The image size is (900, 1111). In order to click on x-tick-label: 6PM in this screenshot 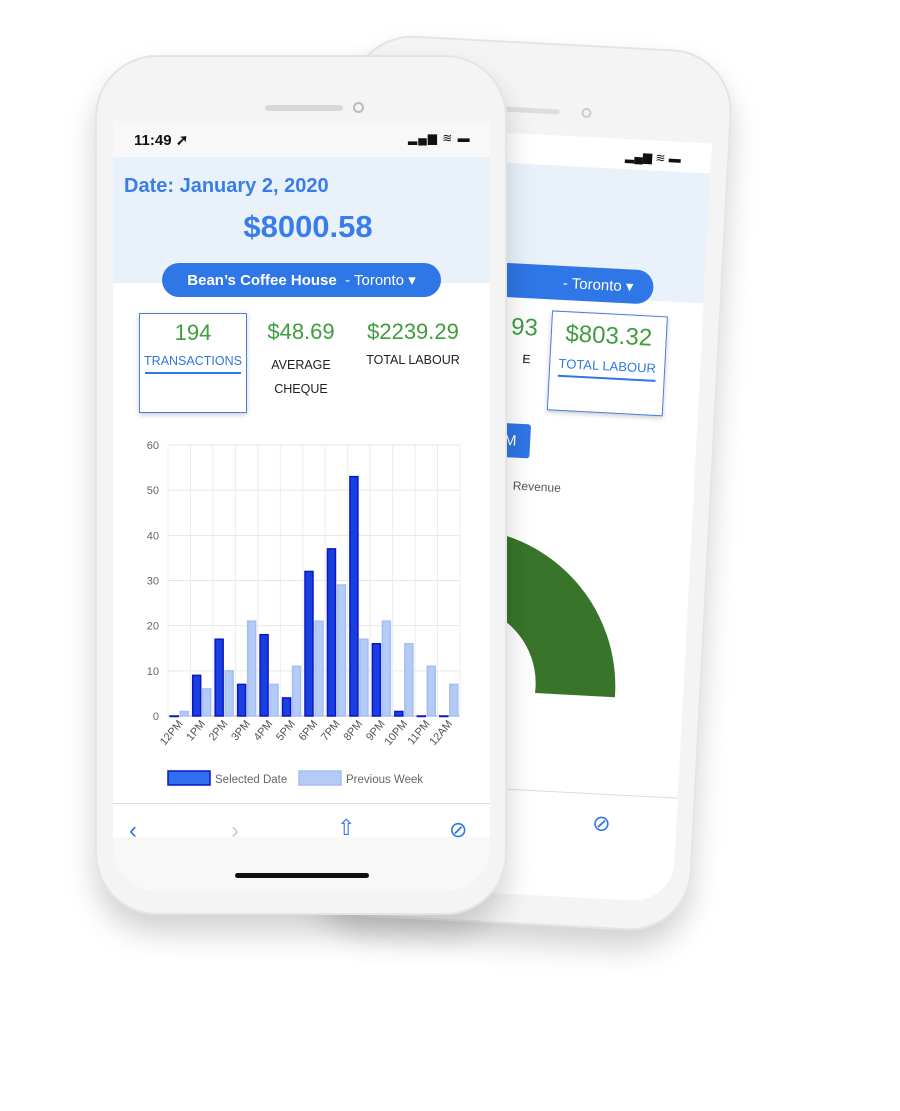, I will do `click(309, 730)`.